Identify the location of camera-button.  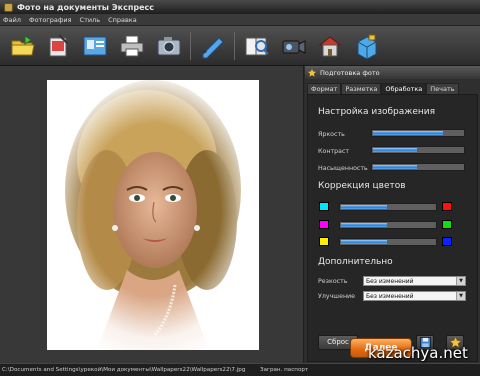
(168, 45).